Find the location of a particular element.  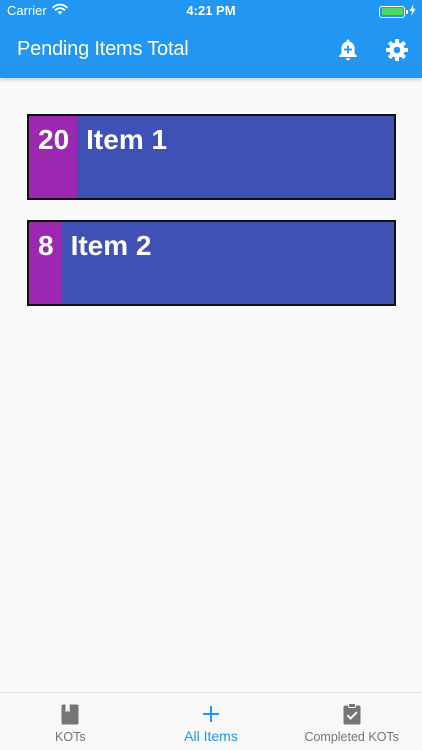

tab-kots-label: KOTs is located at coordinates (70, 737).